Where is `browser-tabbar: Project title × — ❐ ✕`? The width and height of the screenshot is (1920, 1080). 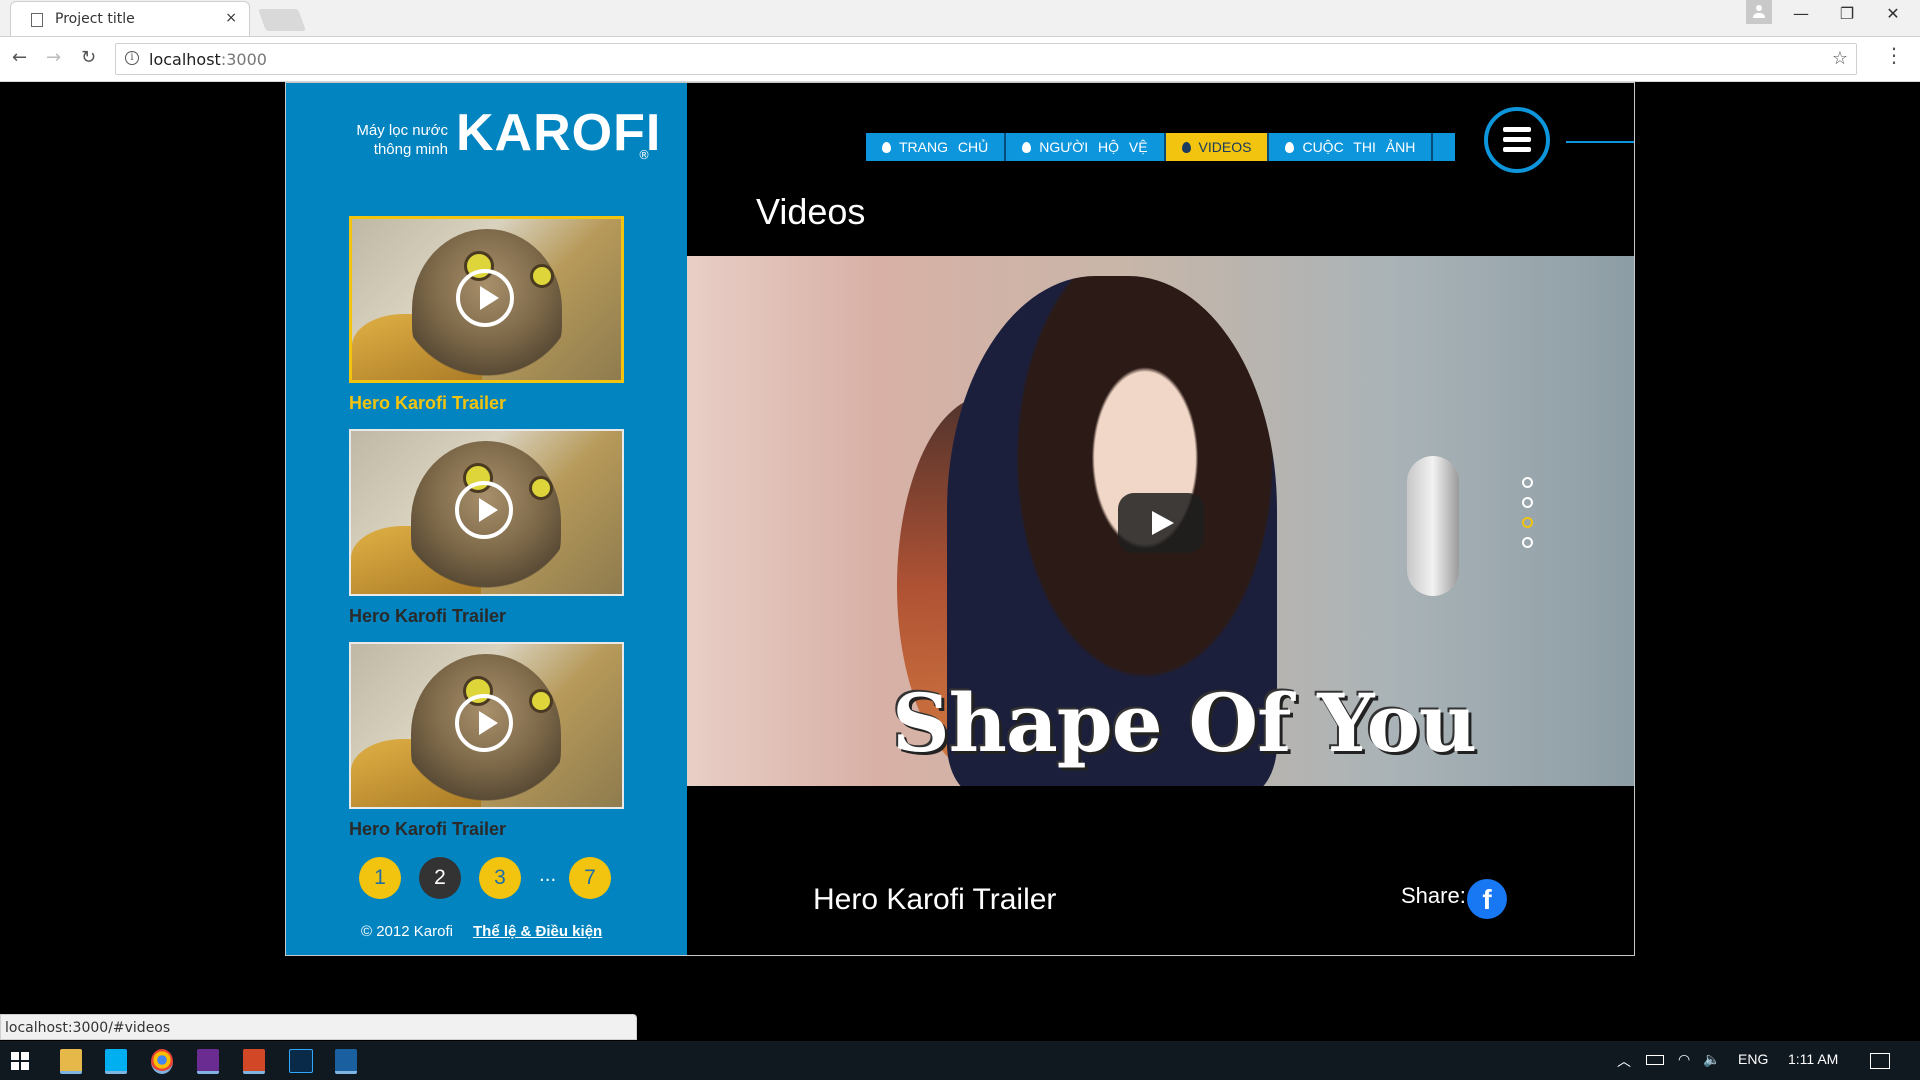
browser-tabbar: Project title × — ❐ ✕ is located at coordinates (960, 18).